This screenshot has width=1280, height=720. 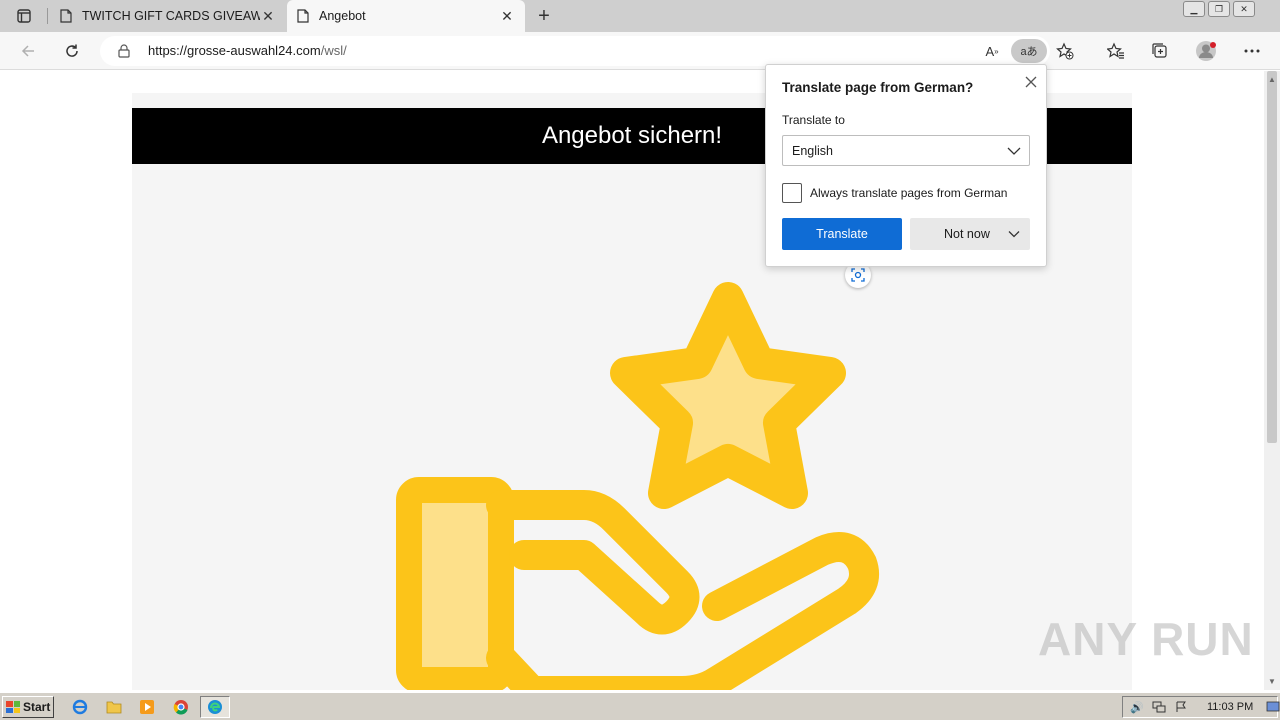 I want to click on anyrun-watermark: ANY RUN, so click(x=1146, y=639).